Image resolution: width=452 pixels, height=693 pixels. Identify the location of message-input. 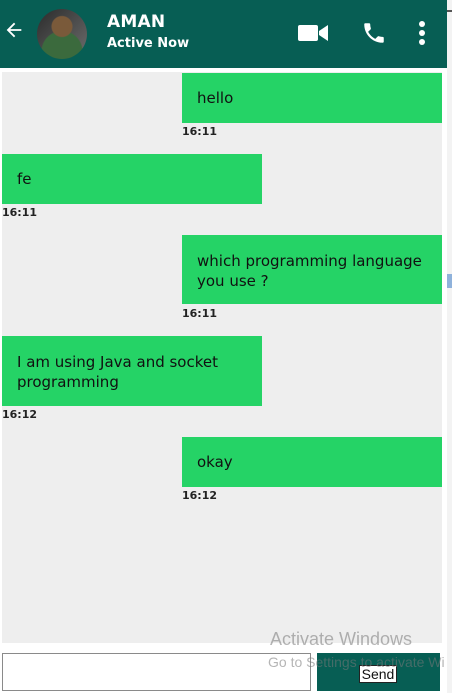
(156, 672).